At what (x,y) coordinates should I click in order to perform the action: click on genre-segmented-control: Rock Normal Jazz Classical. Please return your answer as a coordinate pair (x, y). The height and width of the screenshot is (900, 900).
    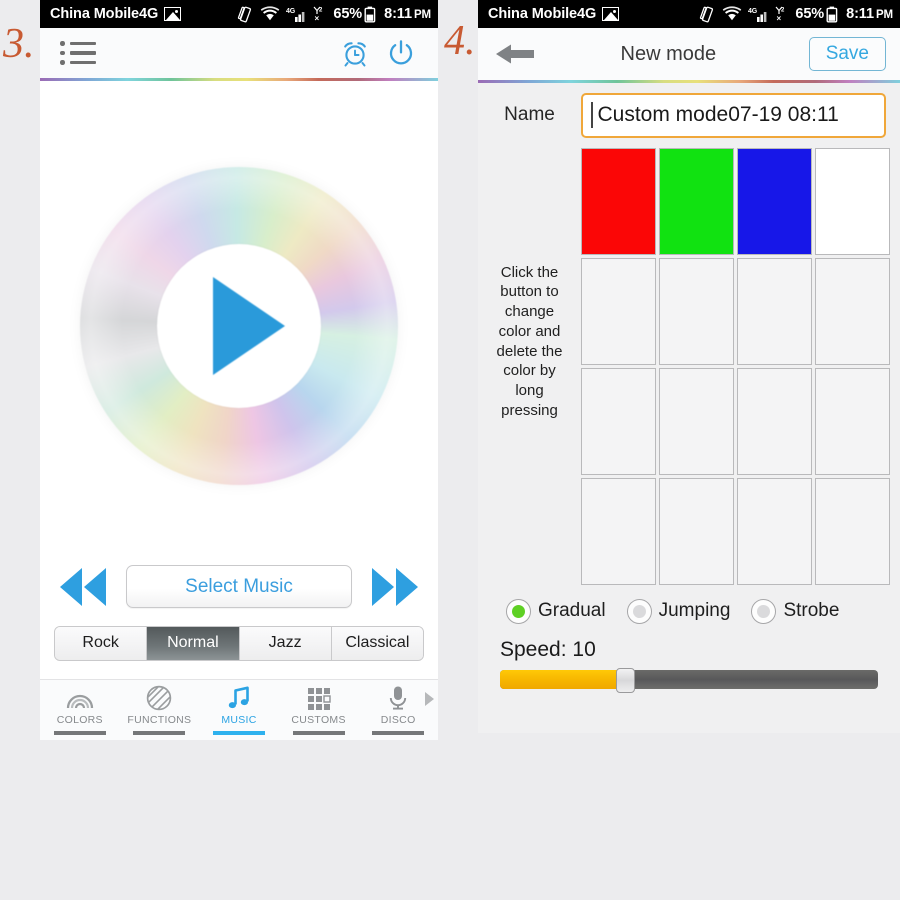
    Looking at the image, I should click on (239, 643).